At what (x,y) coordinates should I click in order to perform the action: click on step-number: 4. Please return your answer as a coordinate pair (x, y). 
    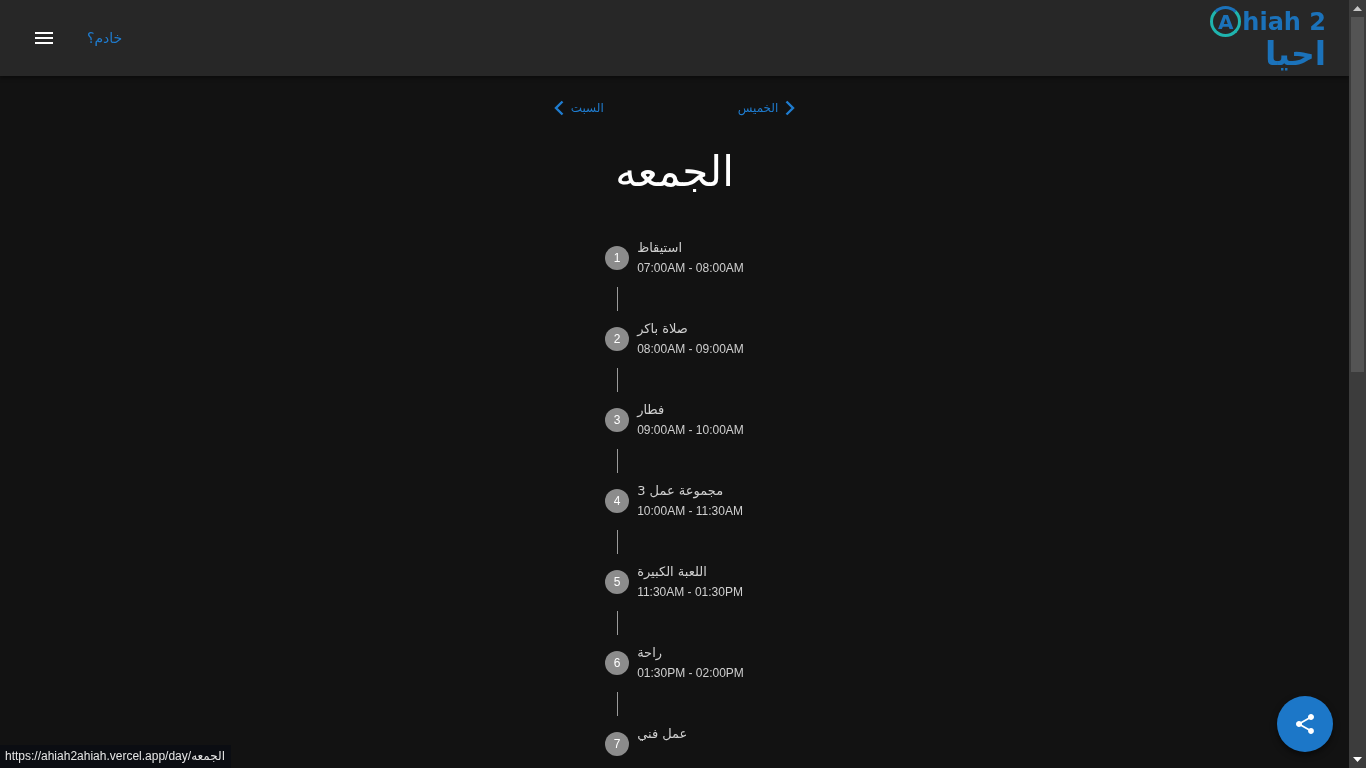
    Looking at the image, I should click on (617, 501).